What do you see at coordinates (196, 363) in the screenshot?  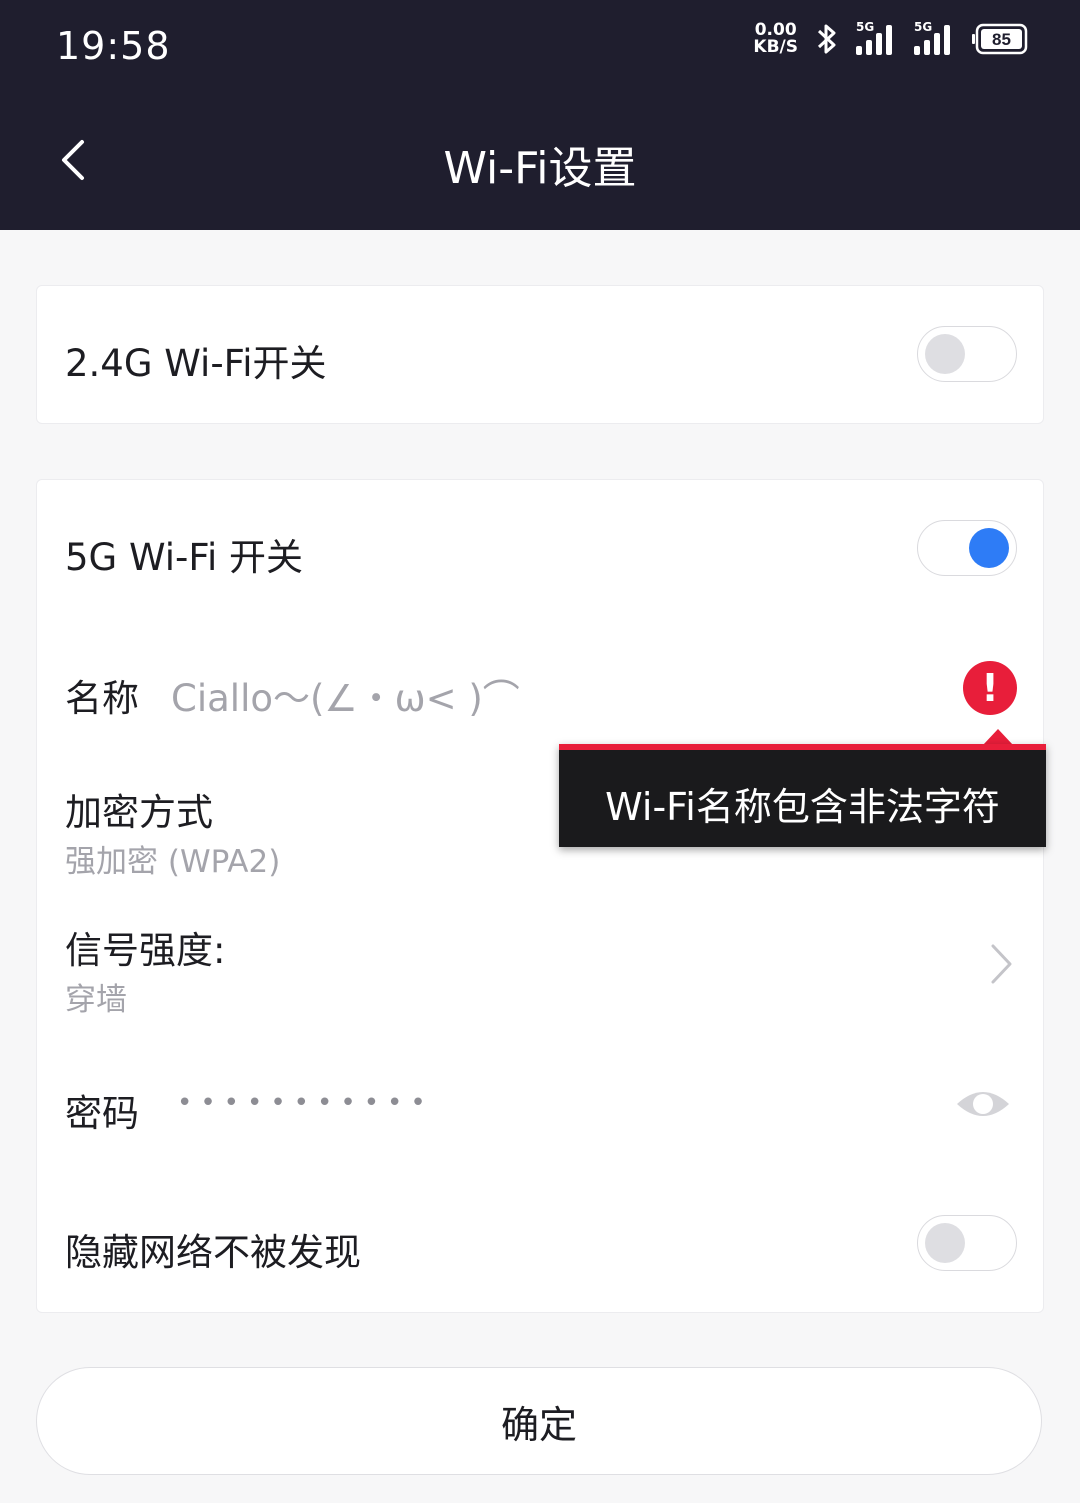 I see `wifi-24g-label: 2.4G Wi-Fi开关` at bounding box center [196, 363].